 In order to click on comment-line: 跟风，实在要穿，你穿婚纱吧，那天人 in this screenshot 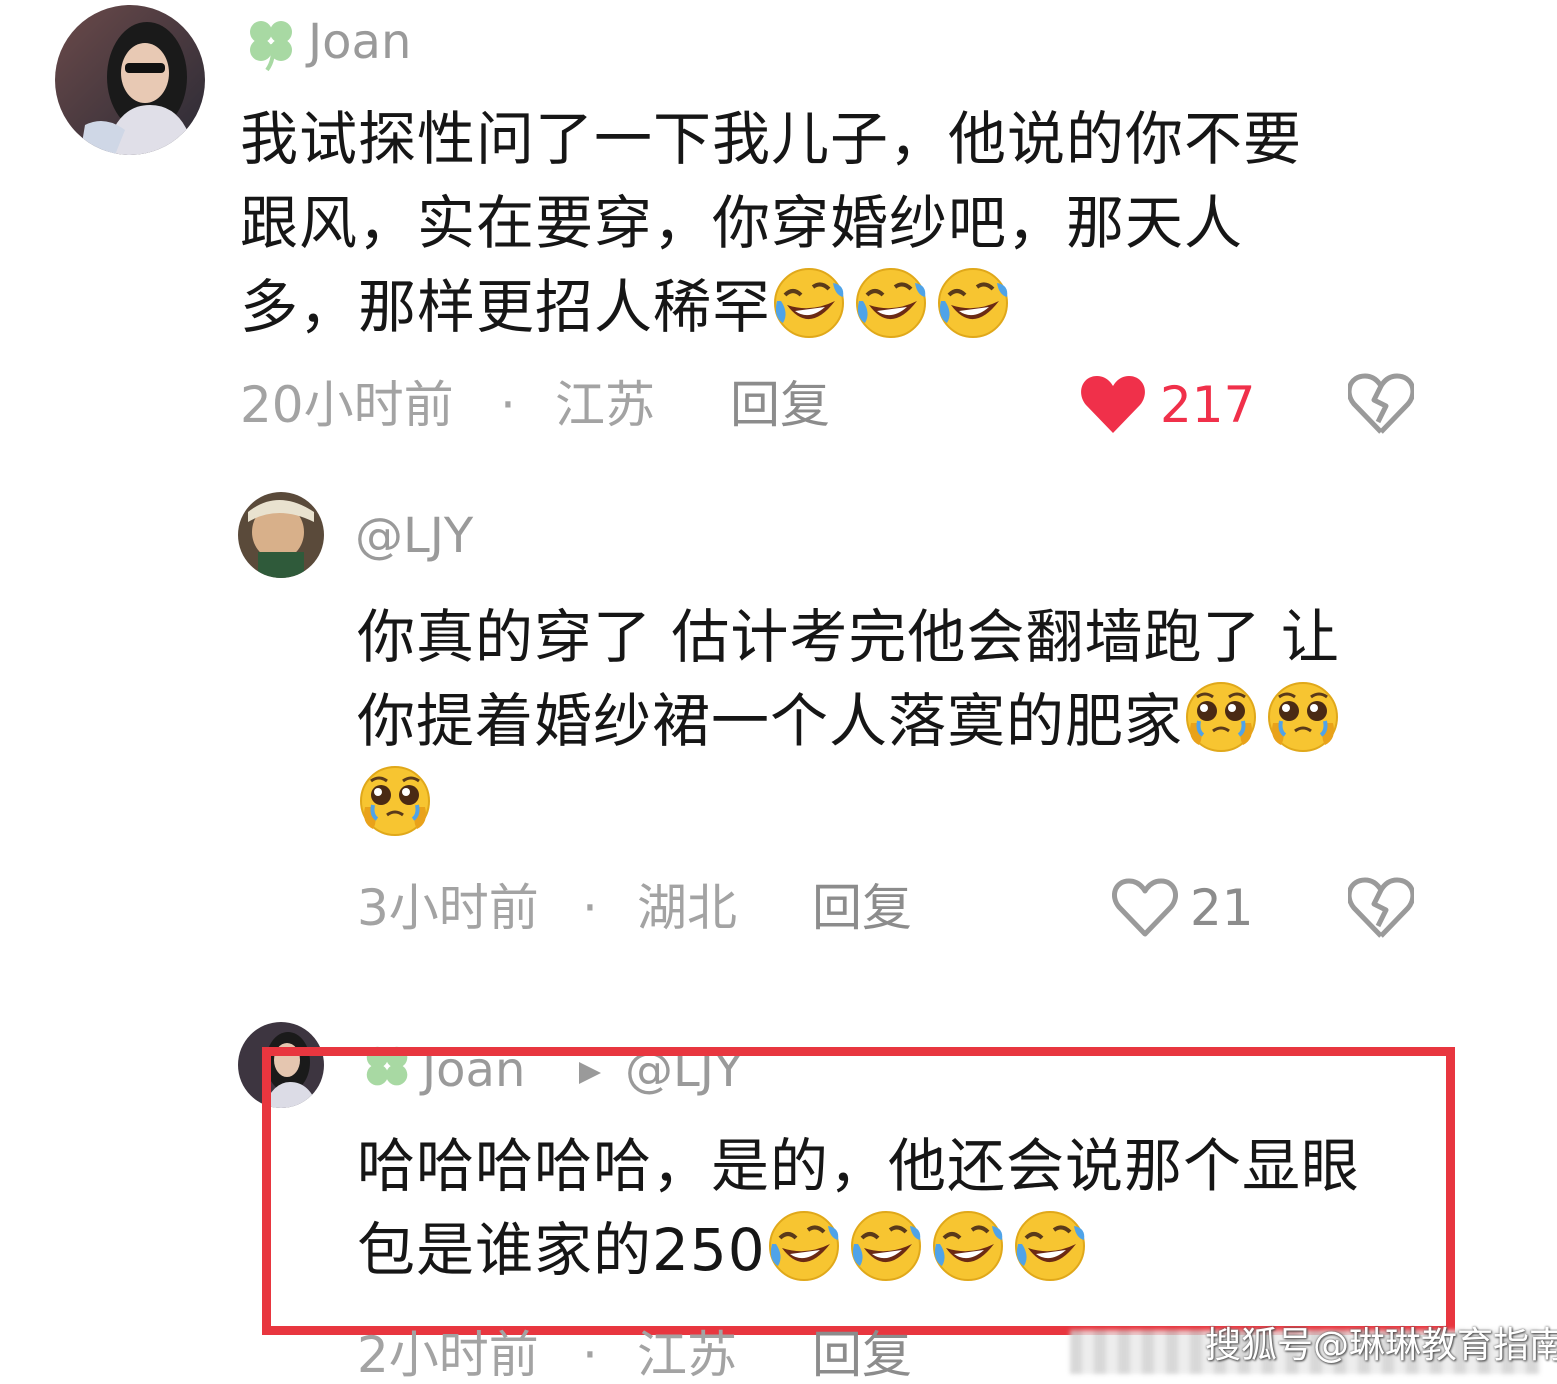, I will do `click(742, 223)`.